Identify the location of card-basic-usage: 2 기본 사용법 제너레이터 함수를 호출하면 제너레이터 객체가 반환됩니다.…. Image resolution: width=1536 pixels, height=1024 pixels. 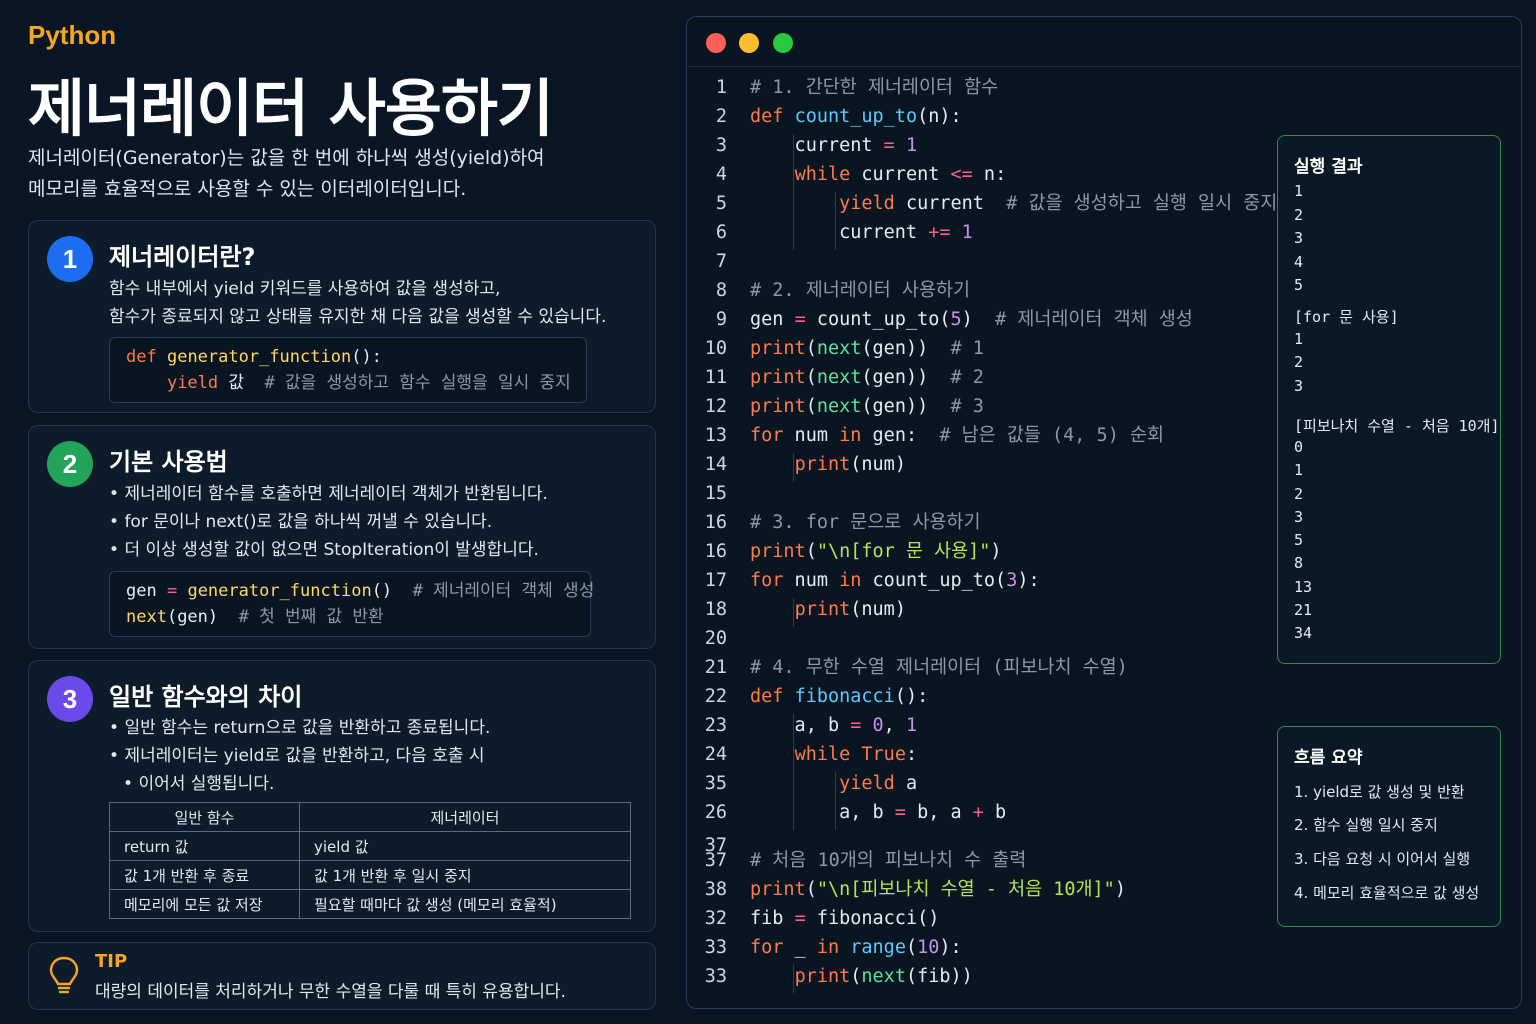
(342, 537).